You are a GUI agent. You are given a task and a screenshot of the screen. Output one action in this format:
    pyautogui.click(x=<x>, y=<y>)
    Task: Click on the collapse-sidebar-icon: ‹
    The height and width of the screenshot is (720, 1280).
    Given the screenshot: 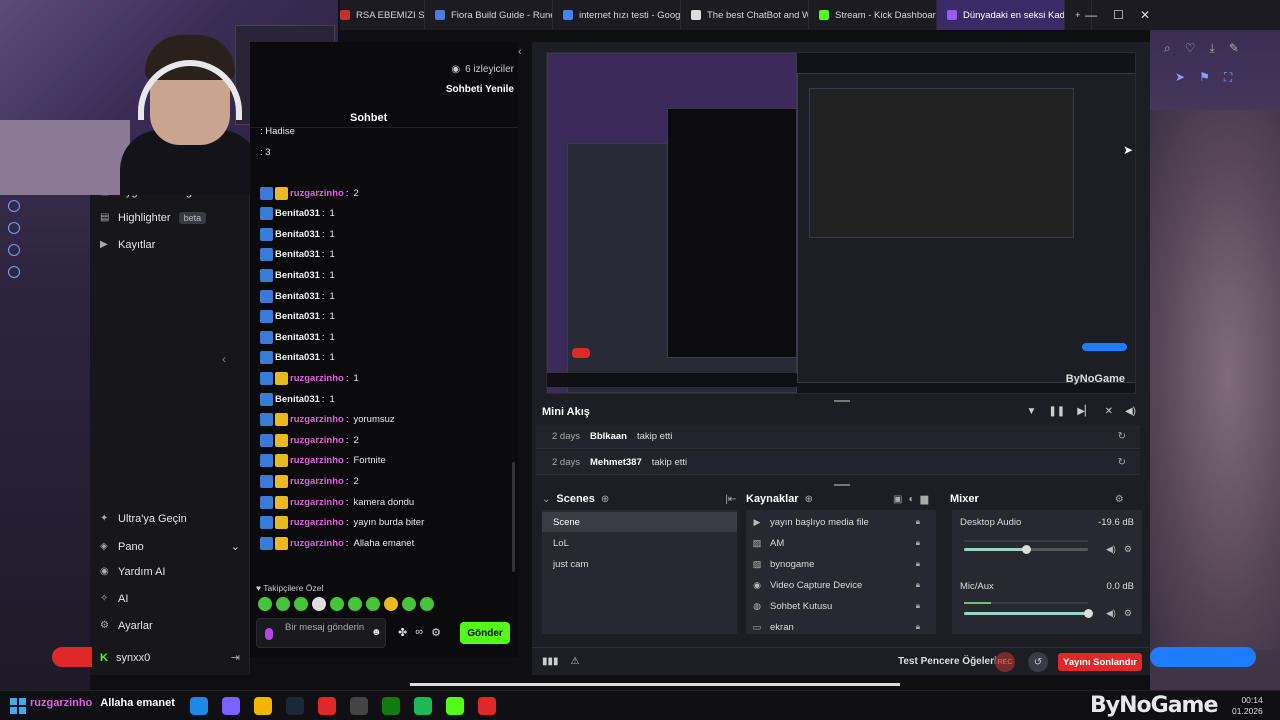 What is the action you would take?
    pyautogui.click(x=224, y=359)
    